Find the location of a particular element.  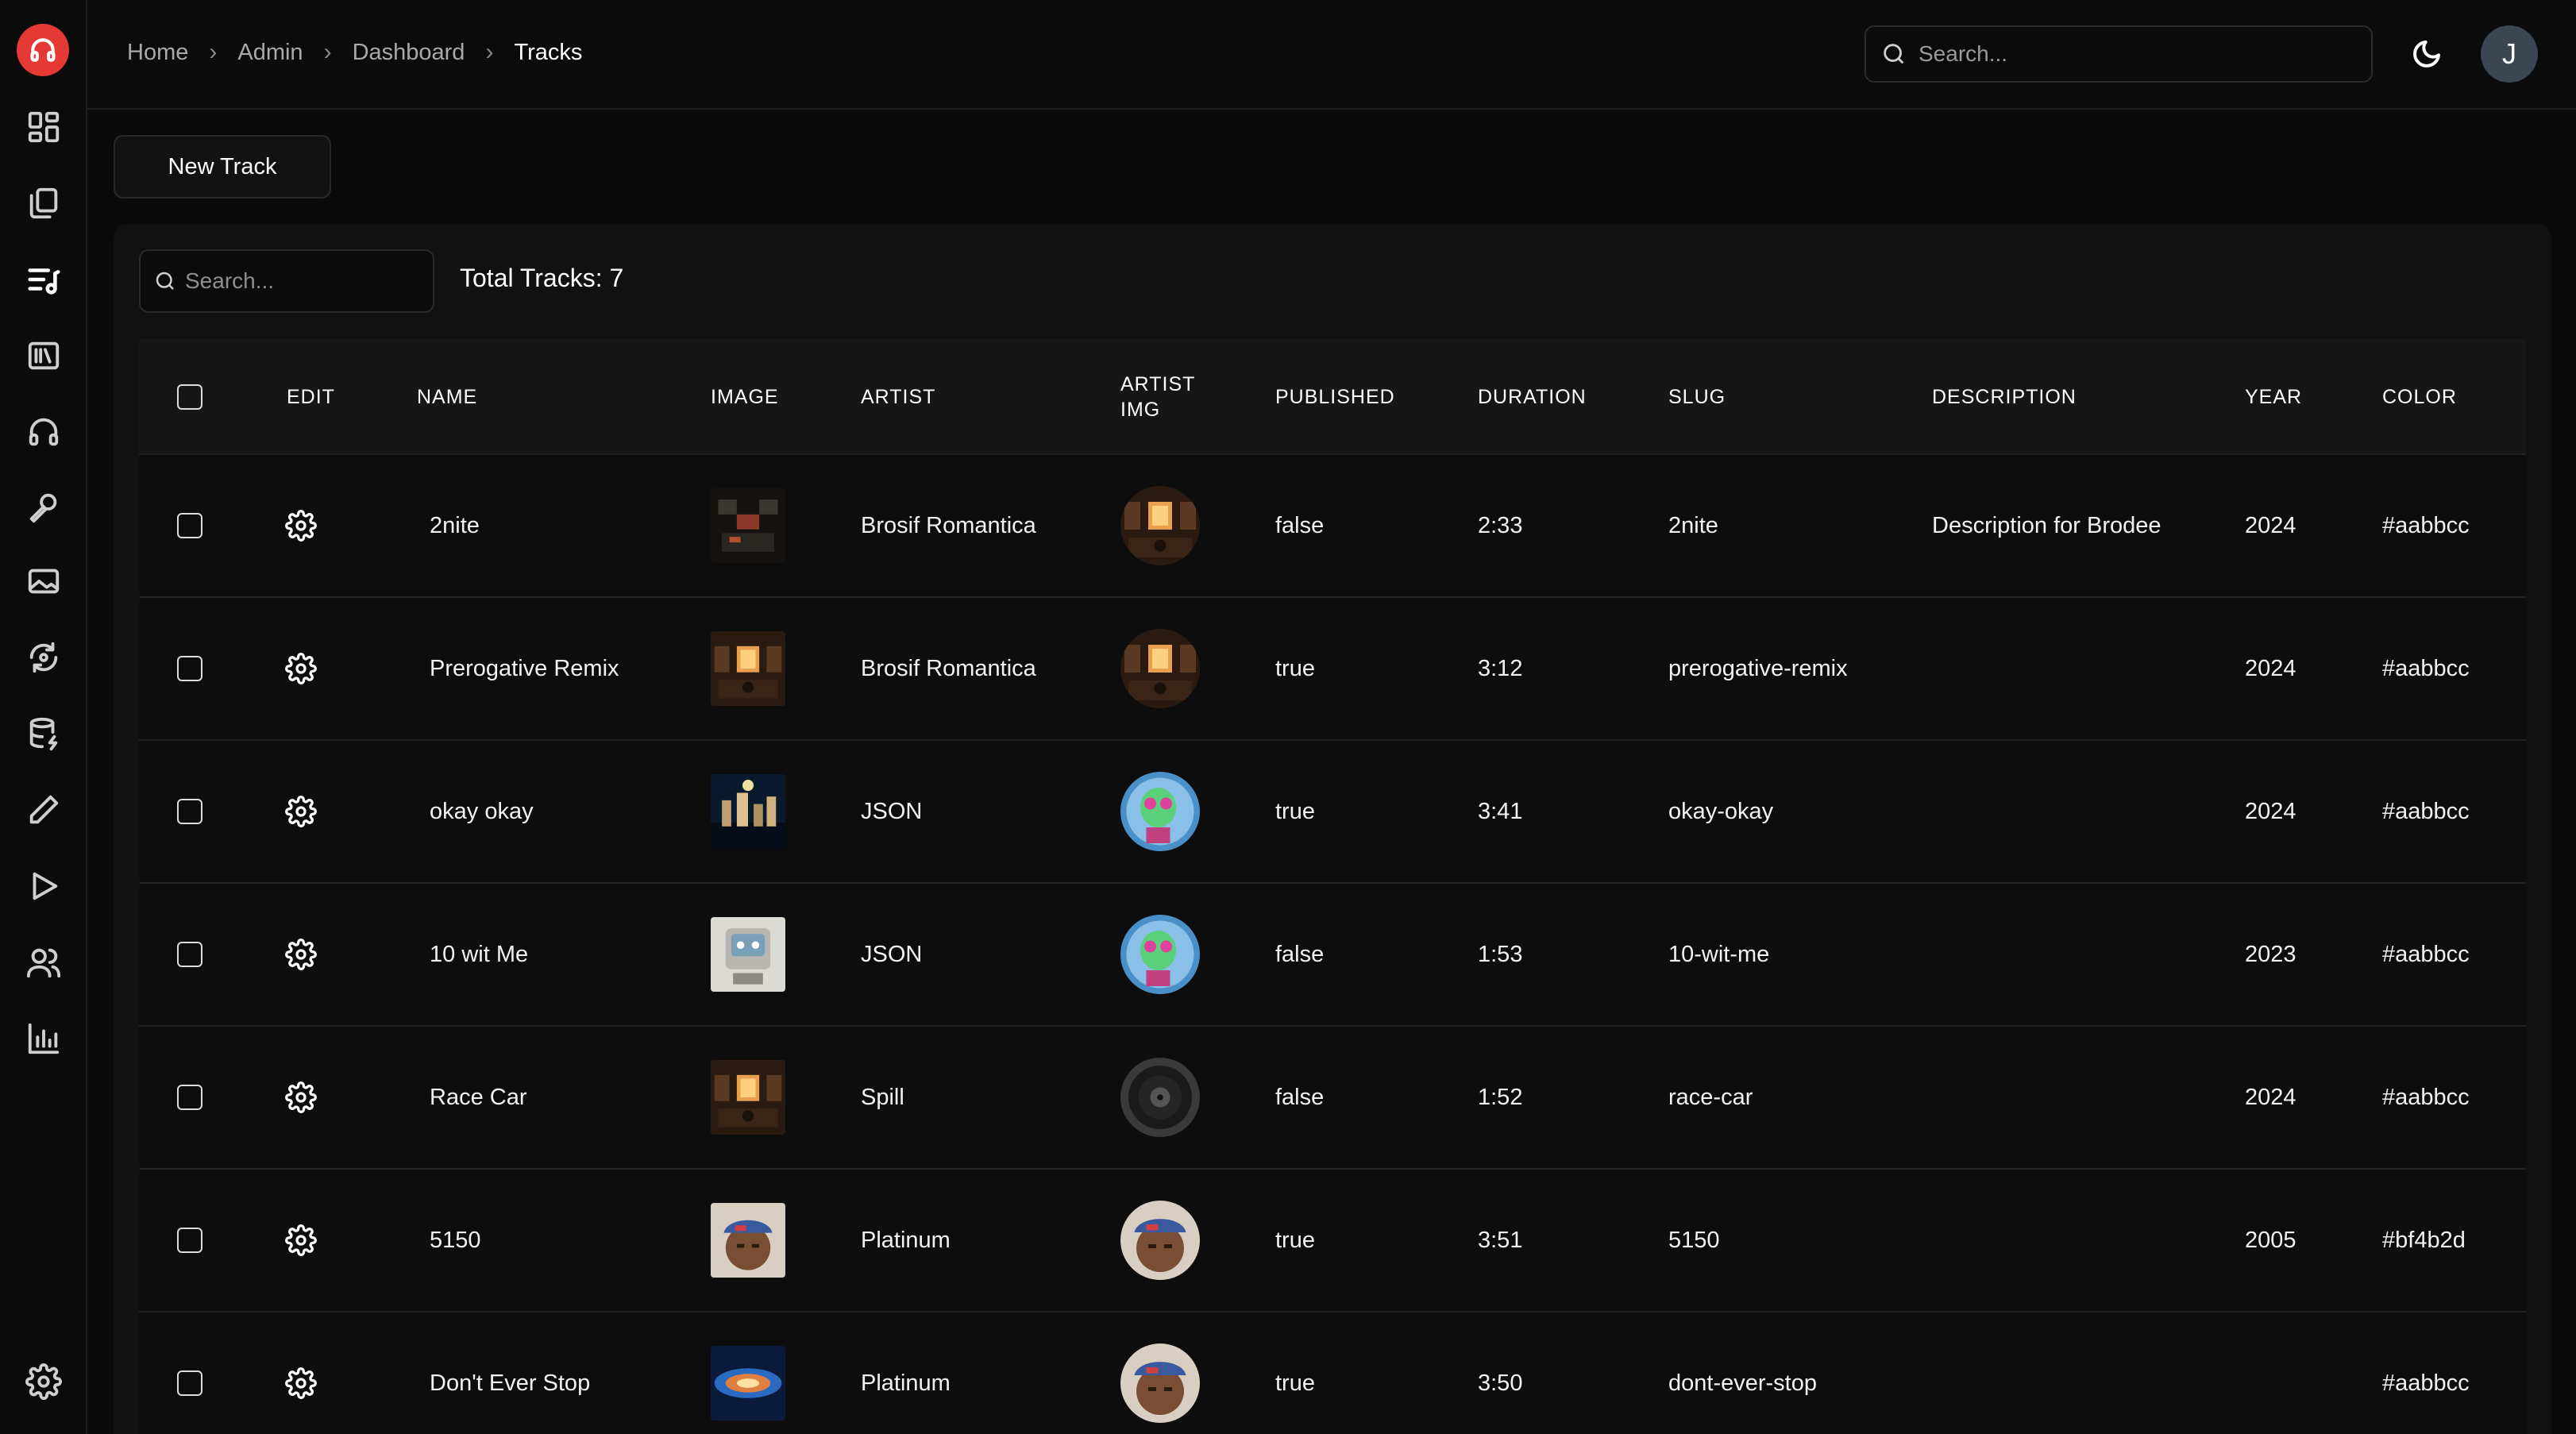

track-artist: Platinum is located at coordinates (906, 1240).